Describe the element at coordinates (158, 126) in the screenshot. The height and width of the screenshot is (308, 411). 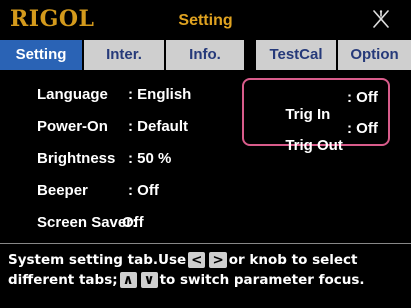
I see `setting-value: : Default` at that location.